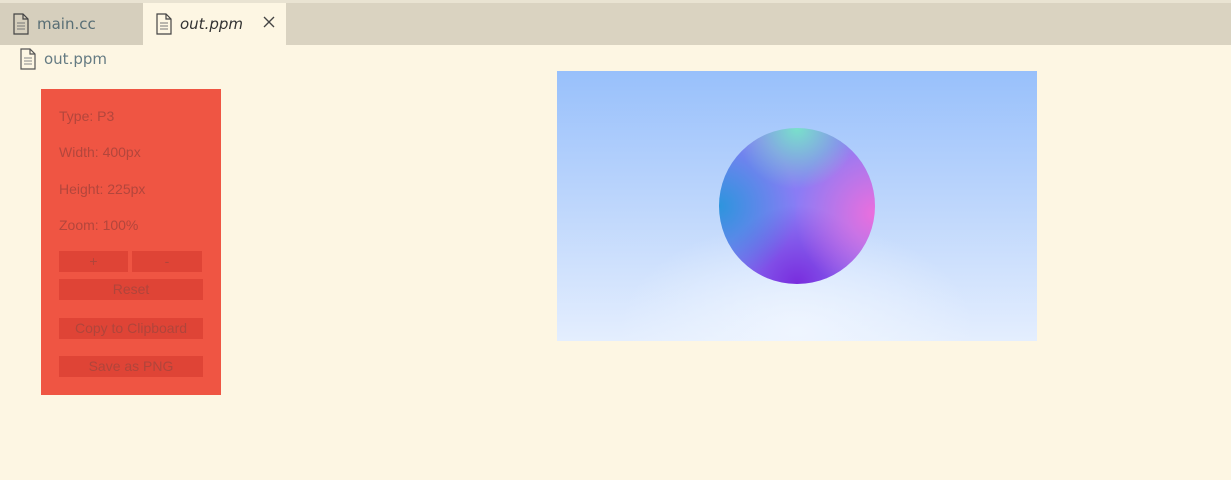 Image resolution: width=1231 pixels, height=480 pixels. What do you see at coordinates (102, 189) in the screenshot?
I see `image-height-label: Height: 225px` at bounding box center [102, 189].